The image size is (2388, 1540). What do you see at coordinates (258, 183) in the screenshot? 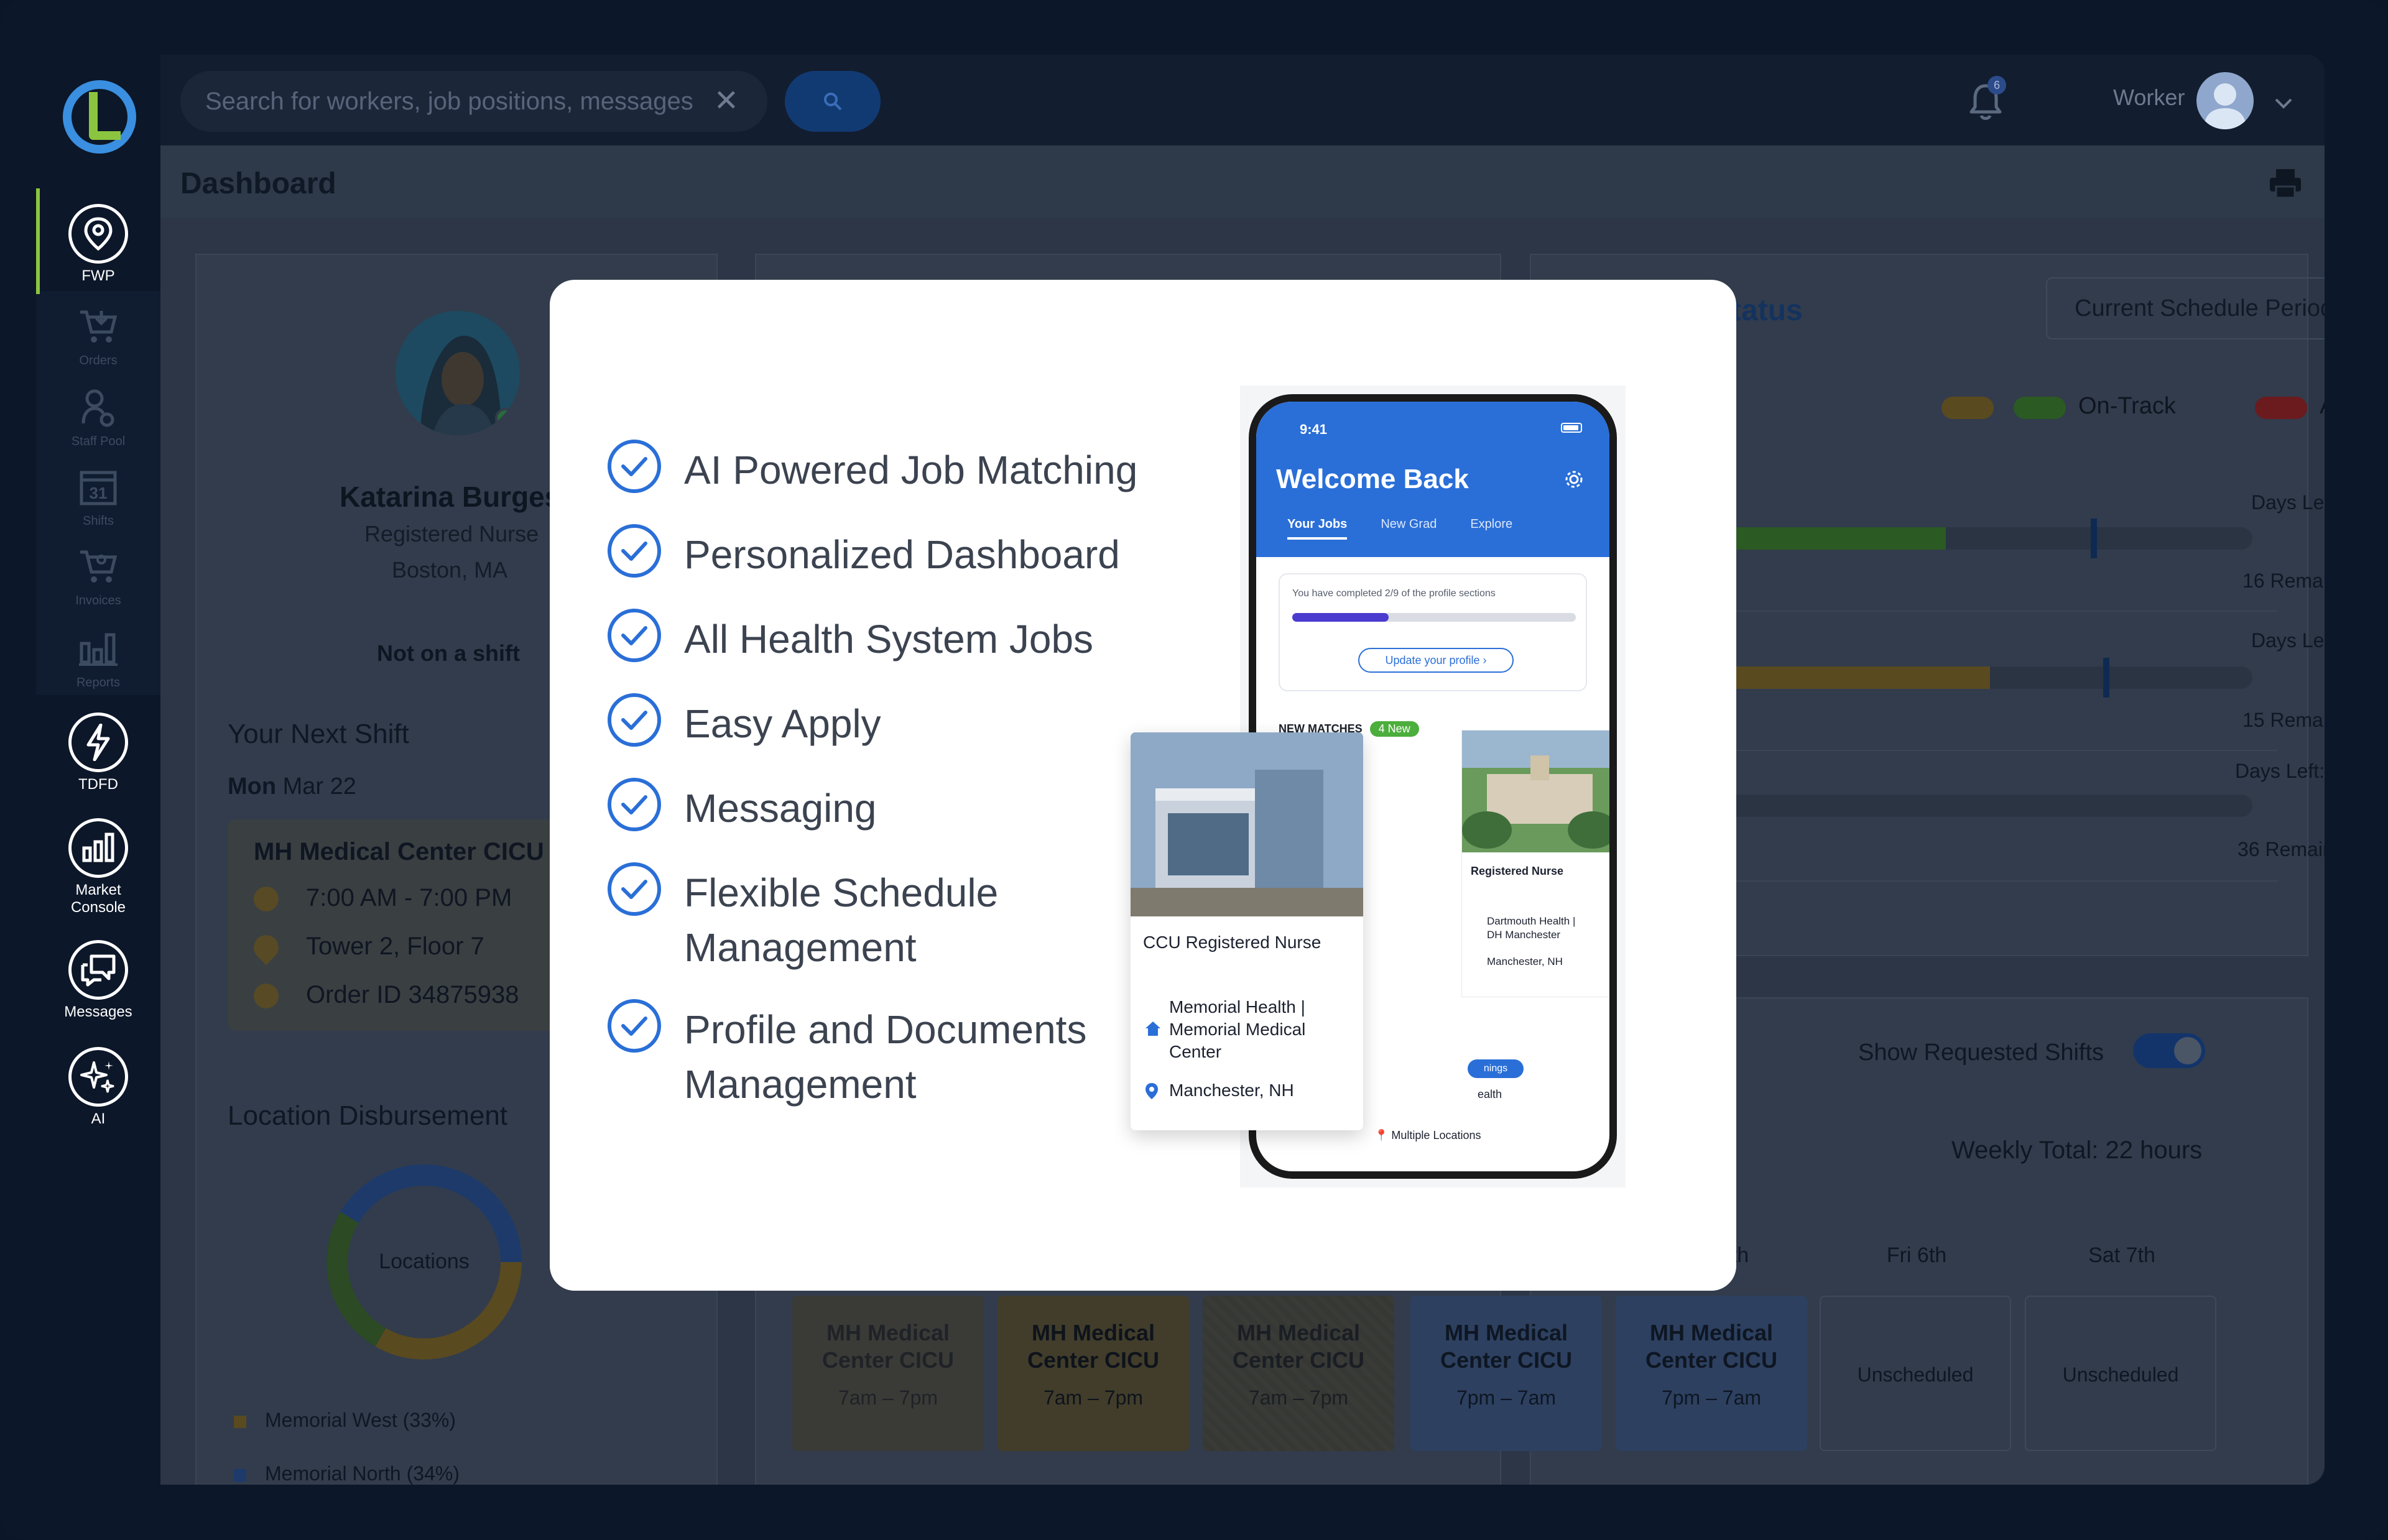
I see `page-title: Dashboard` at bounding box center [258, 183].